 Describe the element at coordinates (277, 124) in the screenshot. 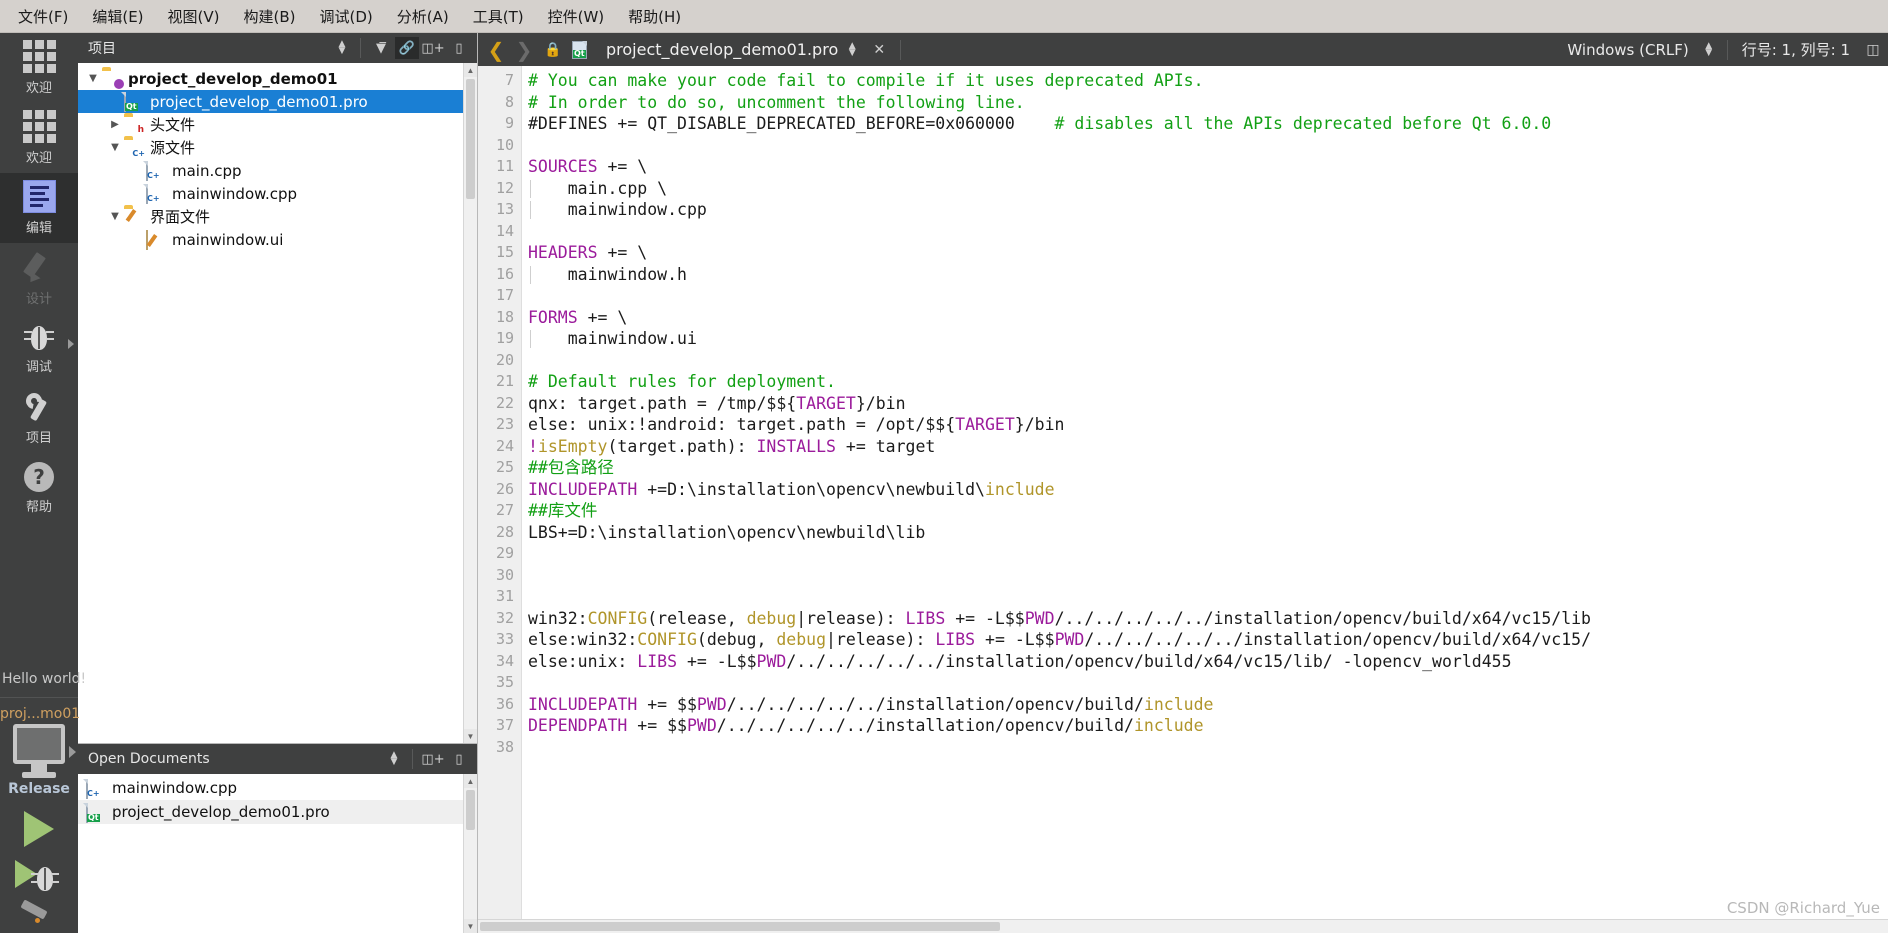

I see `tree-item: h 头文件` at that location.